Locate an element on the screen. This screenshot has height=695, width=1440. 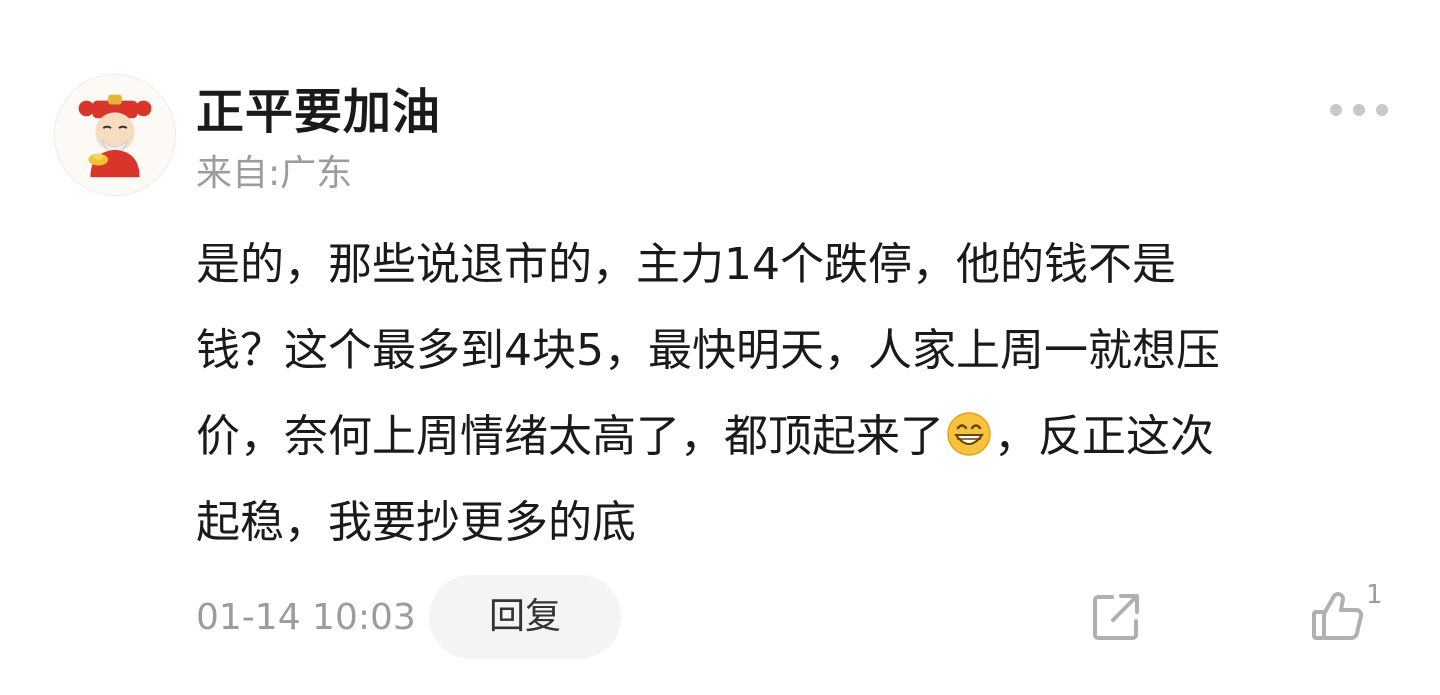
comment-line-part: ，反正这次 is located at coordinates (1104, 436).